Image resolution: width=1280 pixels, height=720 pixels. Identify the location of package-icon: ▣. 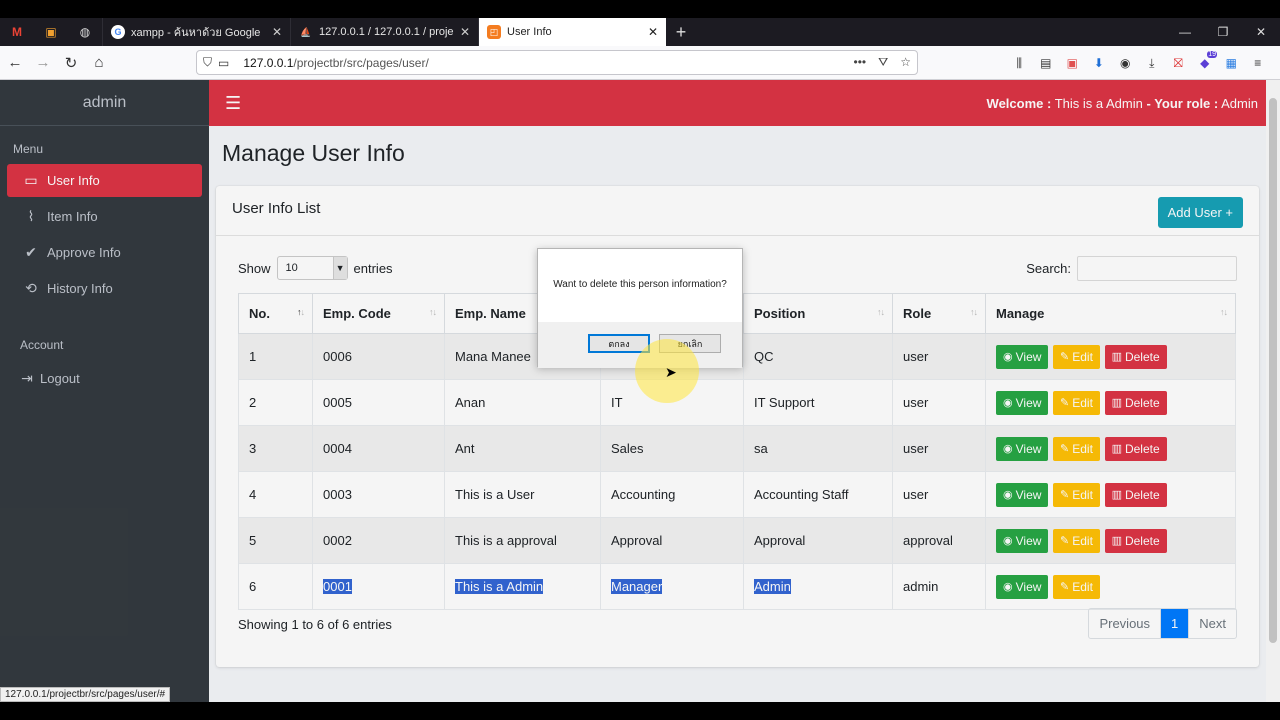
(51, 32).